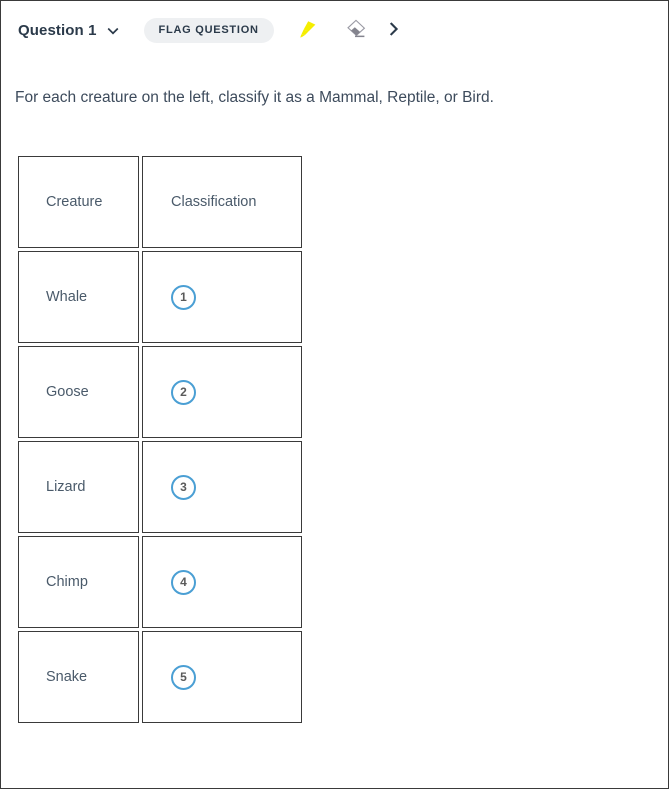 This screenshot has width=669, height=789. What do you see at coordinates (334, 30) in the screenshot?
I see `question-toolbar: Question 1 FLAG QUESTION` at bounding box center [334, 30].